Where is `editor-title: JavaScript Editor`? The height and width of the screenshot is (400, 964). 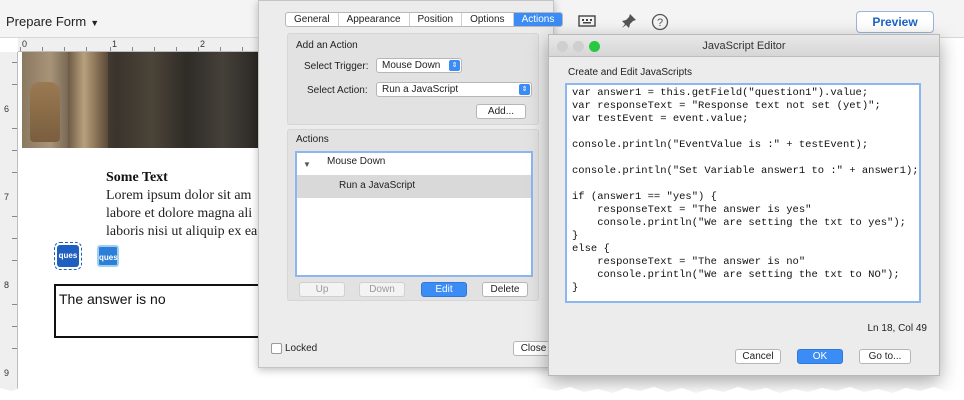
editor-title: JavaScript Editor is located at coordinates (744, 46).